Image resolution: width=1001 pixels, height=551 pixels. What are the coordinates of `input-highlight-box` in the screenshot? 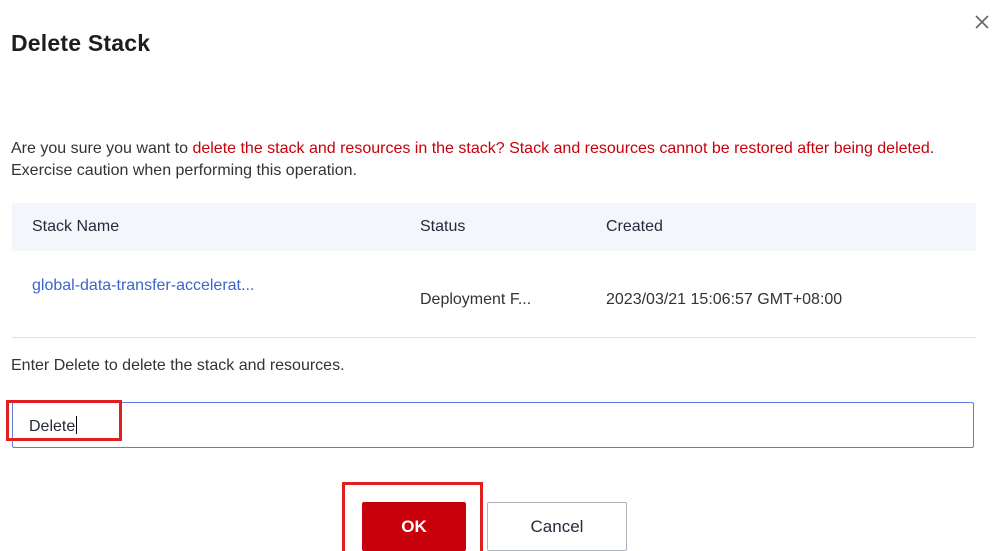 It's located at (64, 420).